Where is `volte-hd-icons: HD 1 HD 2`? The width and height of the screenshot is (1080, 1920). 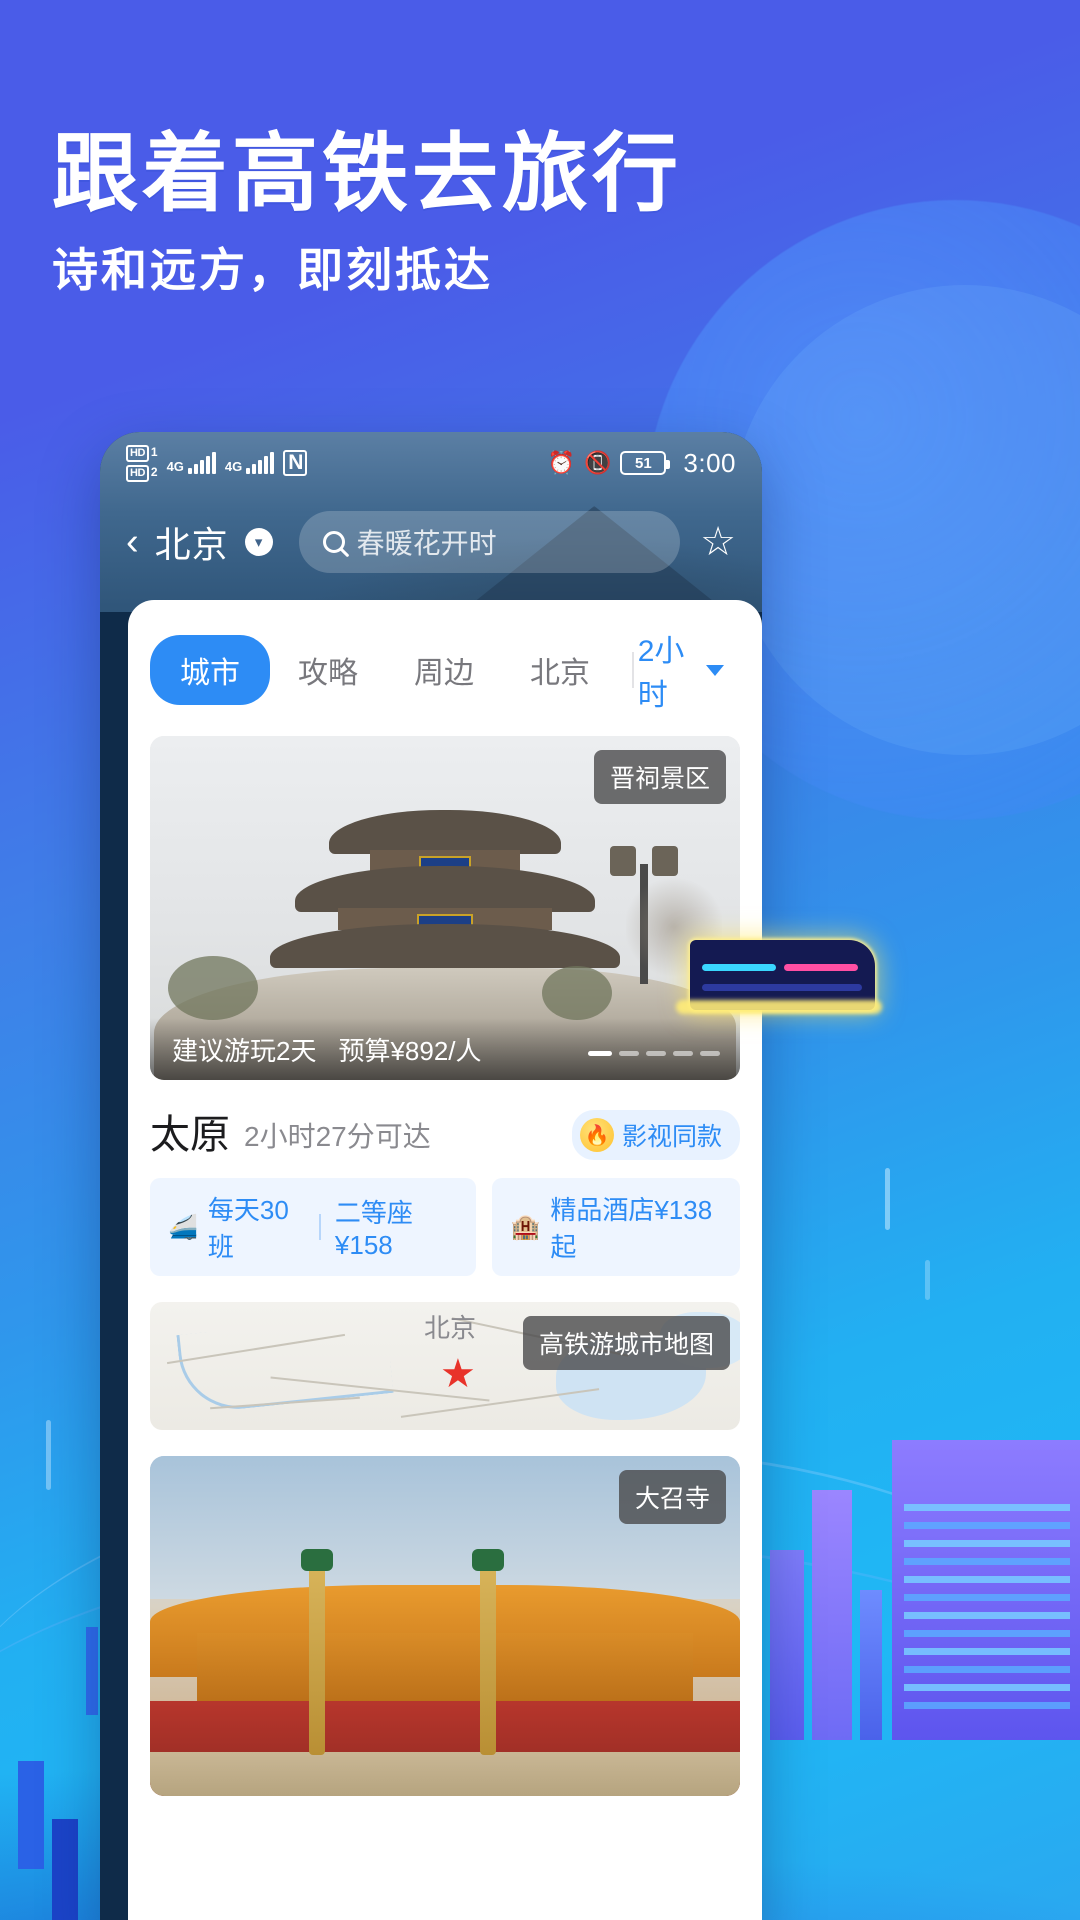 volte-hd-icons: HD 1 HD 2 is located at coordinates (142, 463).